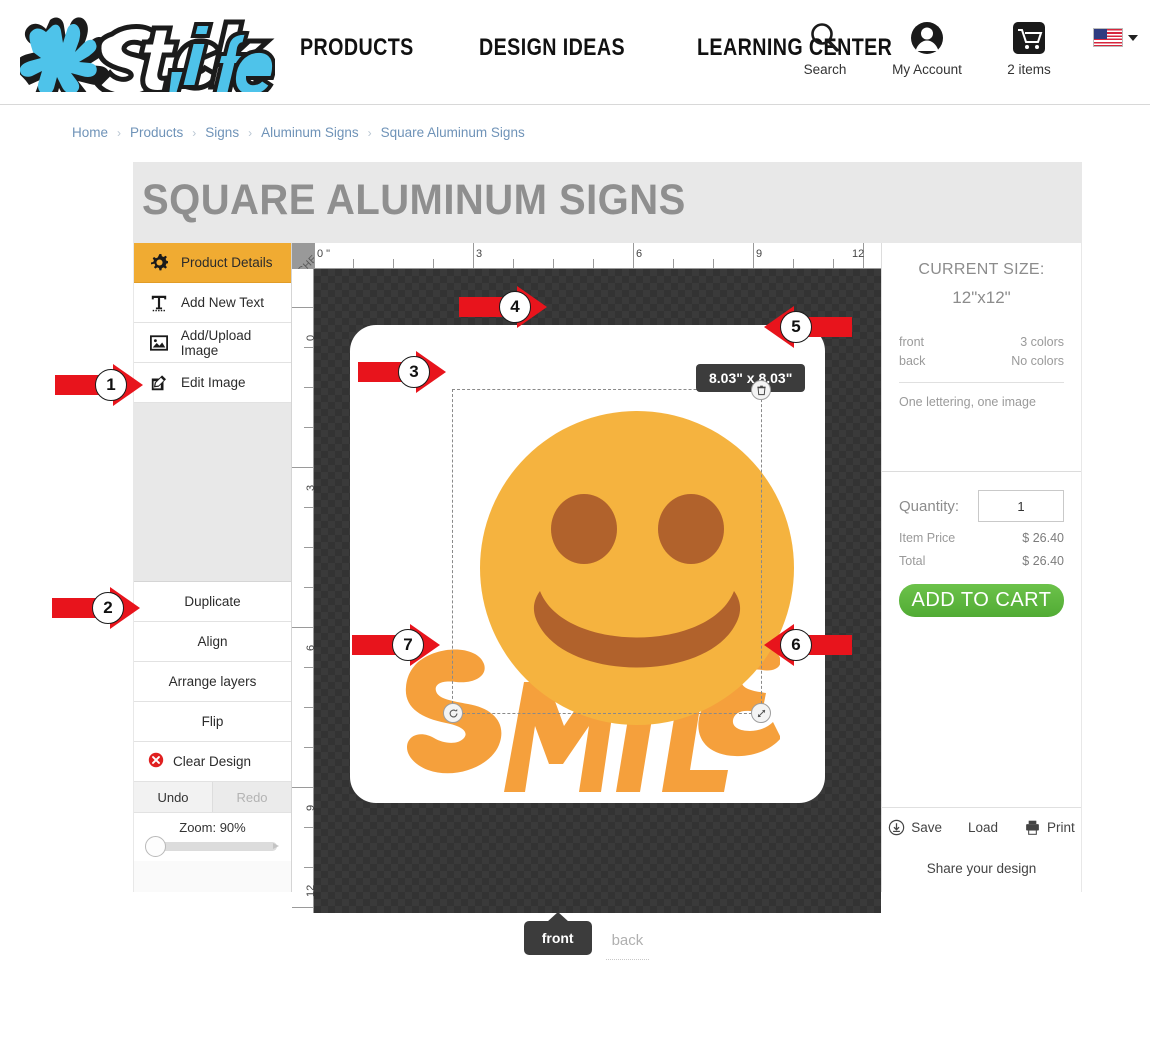  What do you see at coordinates (586, 983) in the screenshot?
I see `side-tabs: front back` at bounding box center [586, 983].